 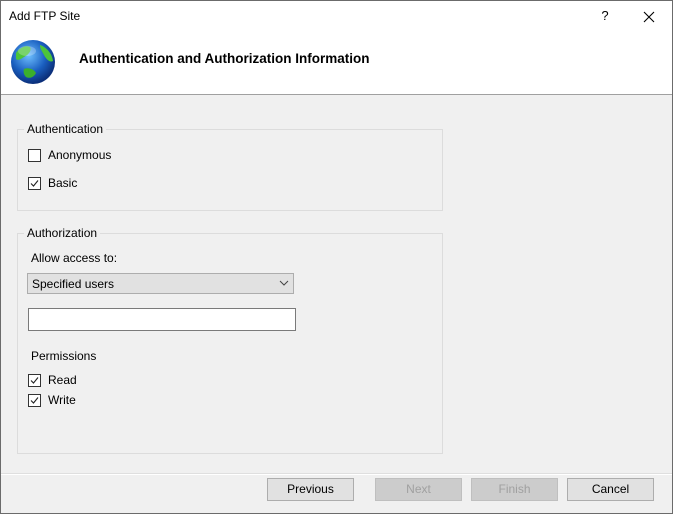 I want to click on write-label: Write, so click(x=62, y=400).